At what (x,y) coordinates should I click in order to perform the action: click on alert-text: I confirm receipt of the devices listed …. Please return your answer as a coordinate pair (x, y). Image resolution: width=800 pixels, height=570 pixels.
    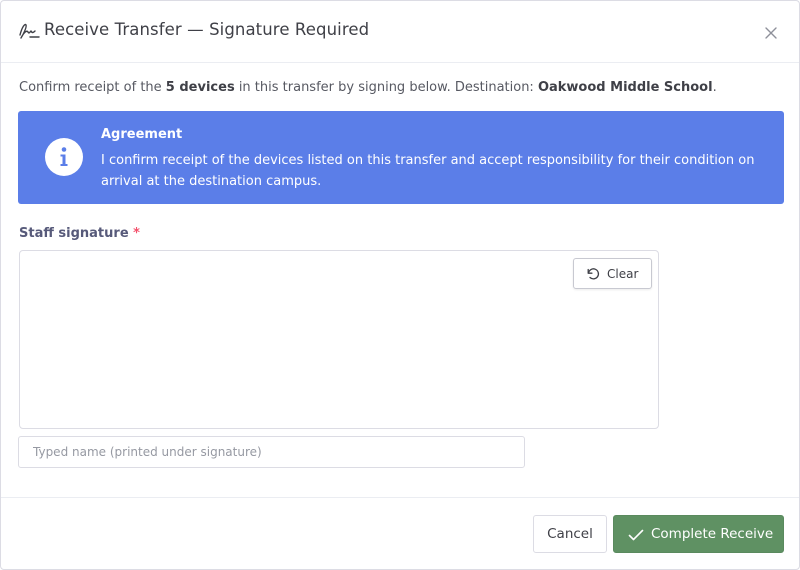
    Looking at the image, I should click on (428, 171).